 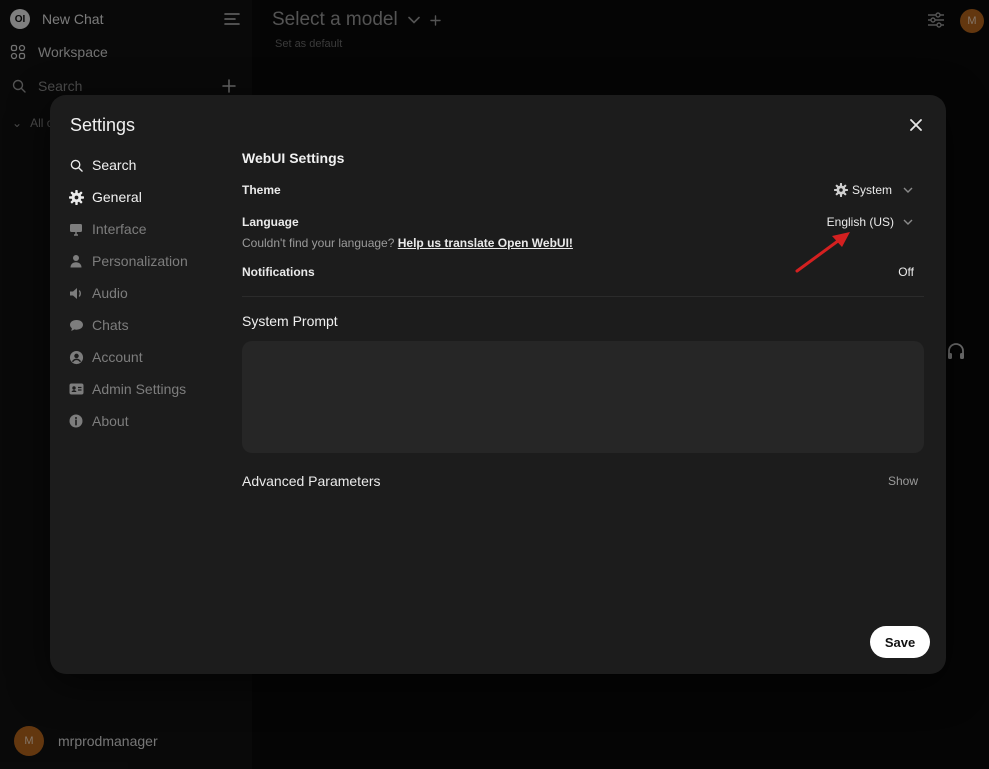 I want to click on user-icon, so click(x=76, y=261).